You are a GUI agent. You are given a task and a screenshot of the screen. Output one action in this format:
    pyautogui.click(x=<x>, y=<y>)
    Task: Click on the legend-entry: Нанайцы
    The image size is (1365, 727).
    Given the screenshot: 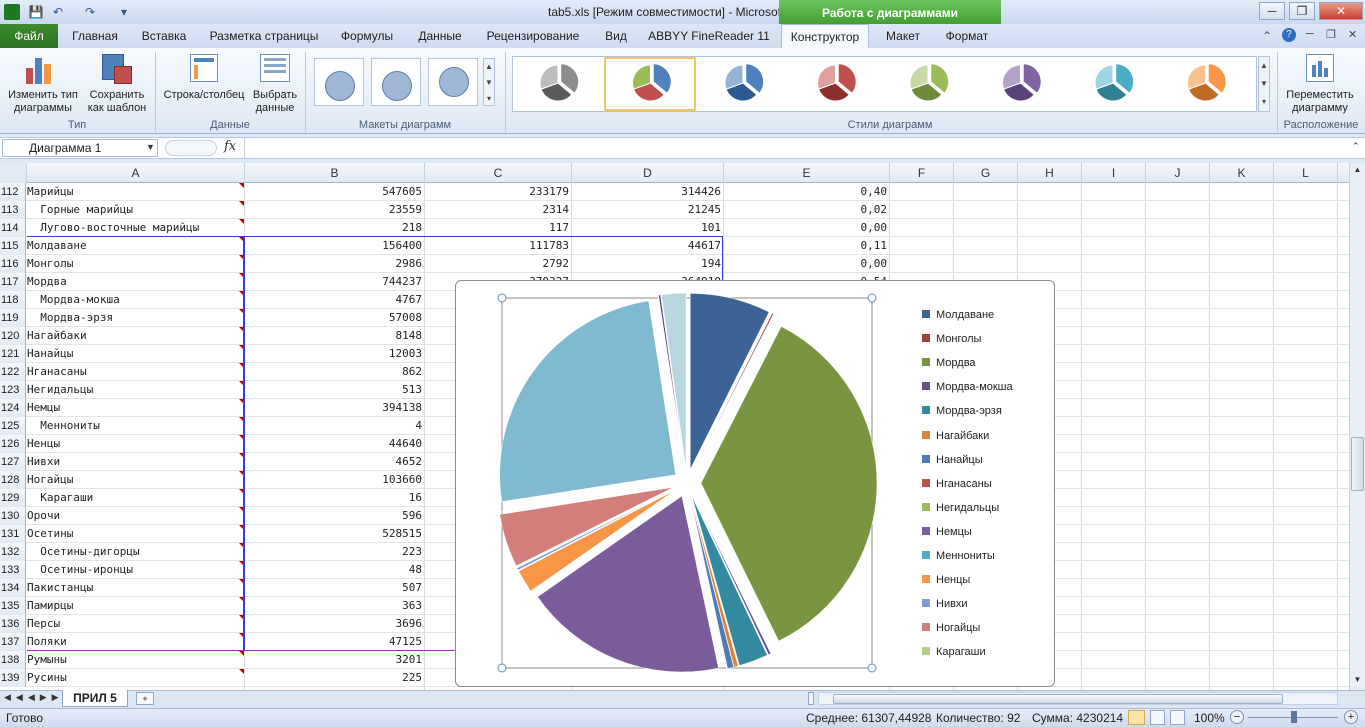 What is the action you would take?
    pyautogui.click(x=952, y=460)
    